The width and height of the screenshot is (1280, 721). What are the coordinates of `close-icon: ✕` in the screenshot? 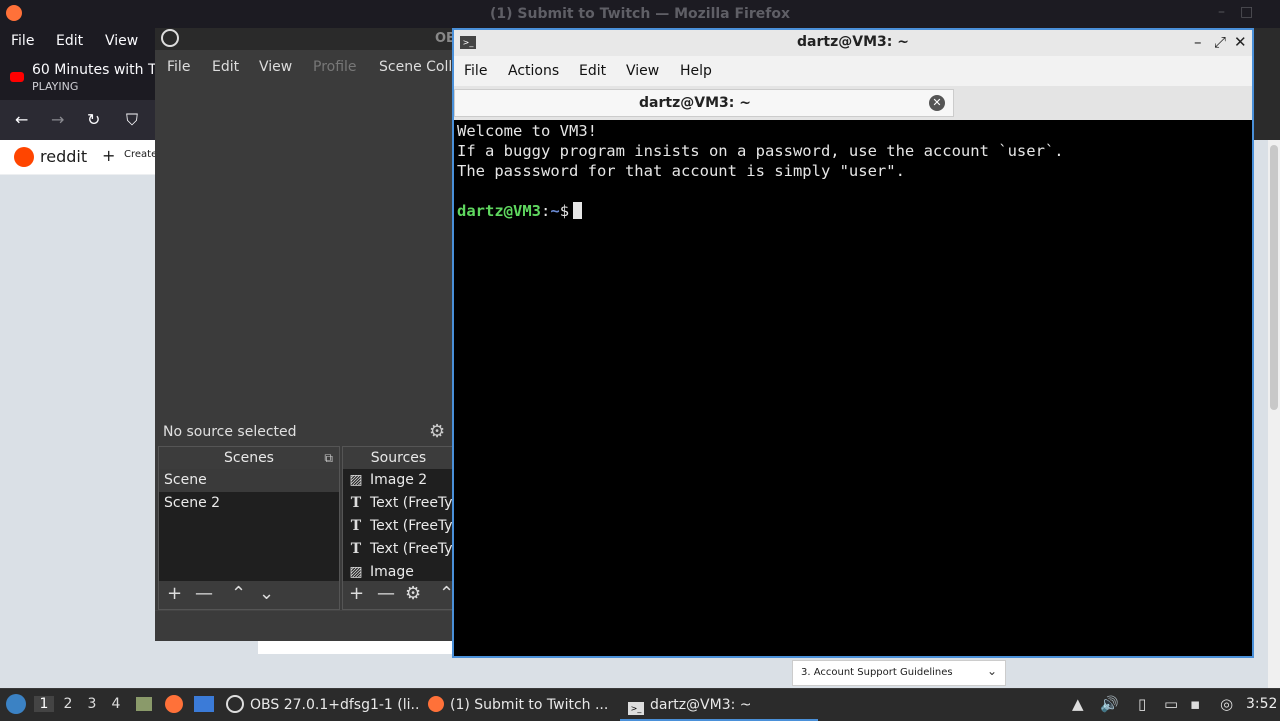 It's located at (1240, 42).